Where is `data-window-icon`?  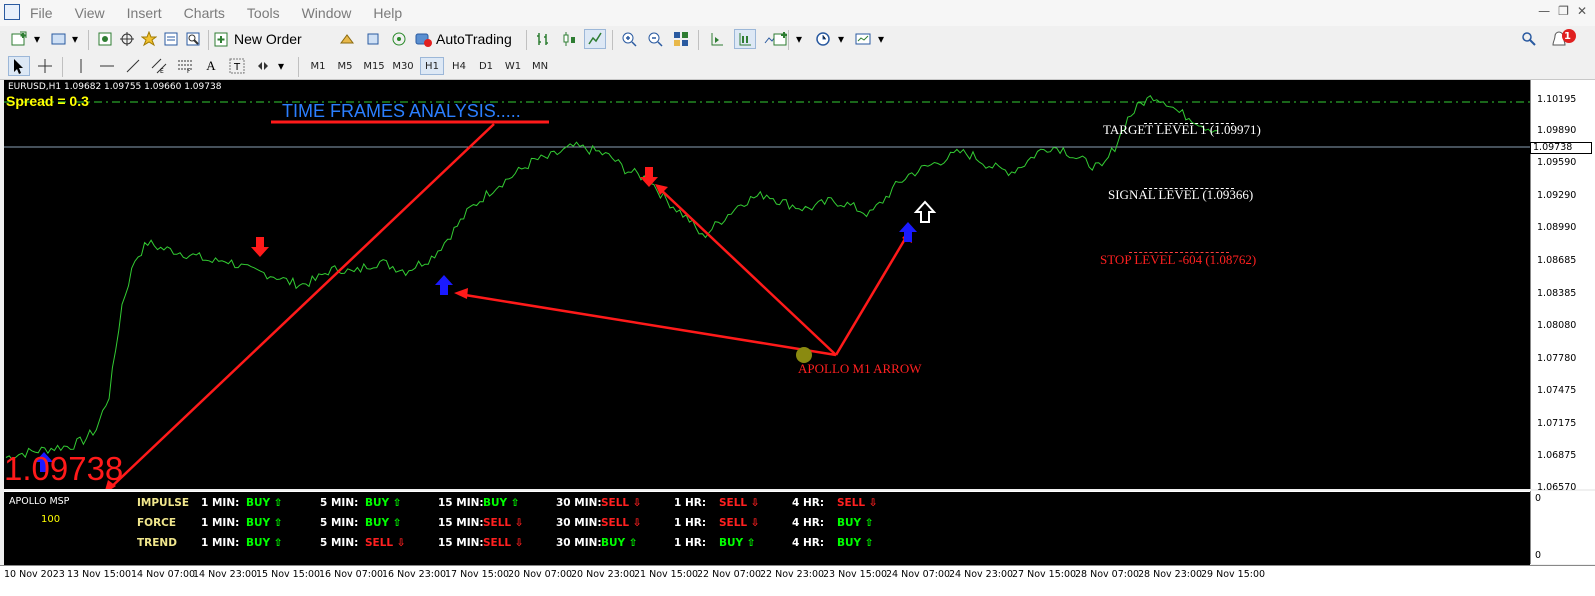
data-window-icon is located at coordinates (127, 39).